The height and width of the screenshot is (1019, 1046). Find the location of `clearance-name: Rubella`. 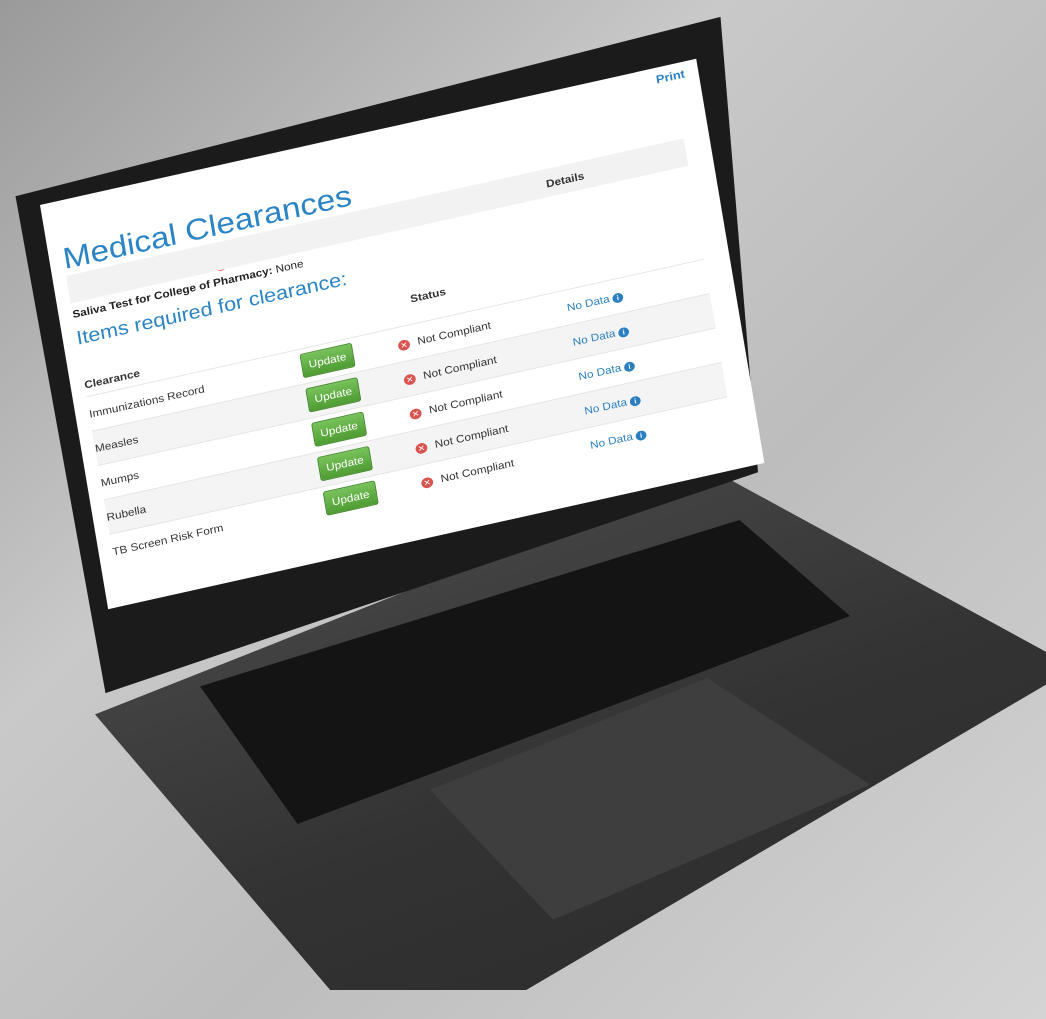

clearance-name: Rubella is located at coordinates (126, 513).